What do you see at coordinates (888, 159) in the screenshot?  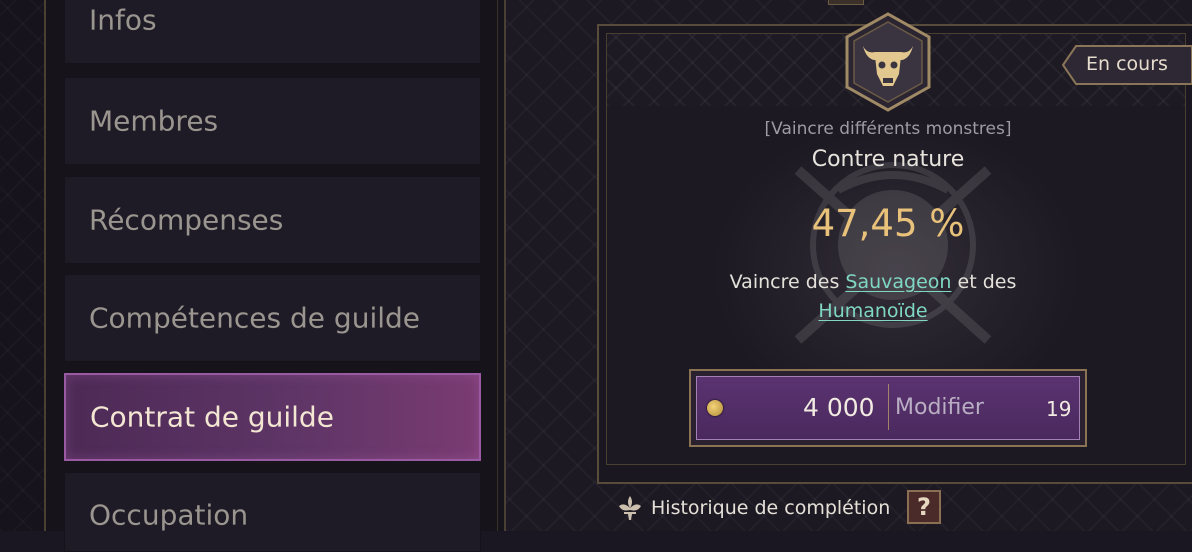 I see `contract-name: Contre nature` at bounding box center [888, 159].